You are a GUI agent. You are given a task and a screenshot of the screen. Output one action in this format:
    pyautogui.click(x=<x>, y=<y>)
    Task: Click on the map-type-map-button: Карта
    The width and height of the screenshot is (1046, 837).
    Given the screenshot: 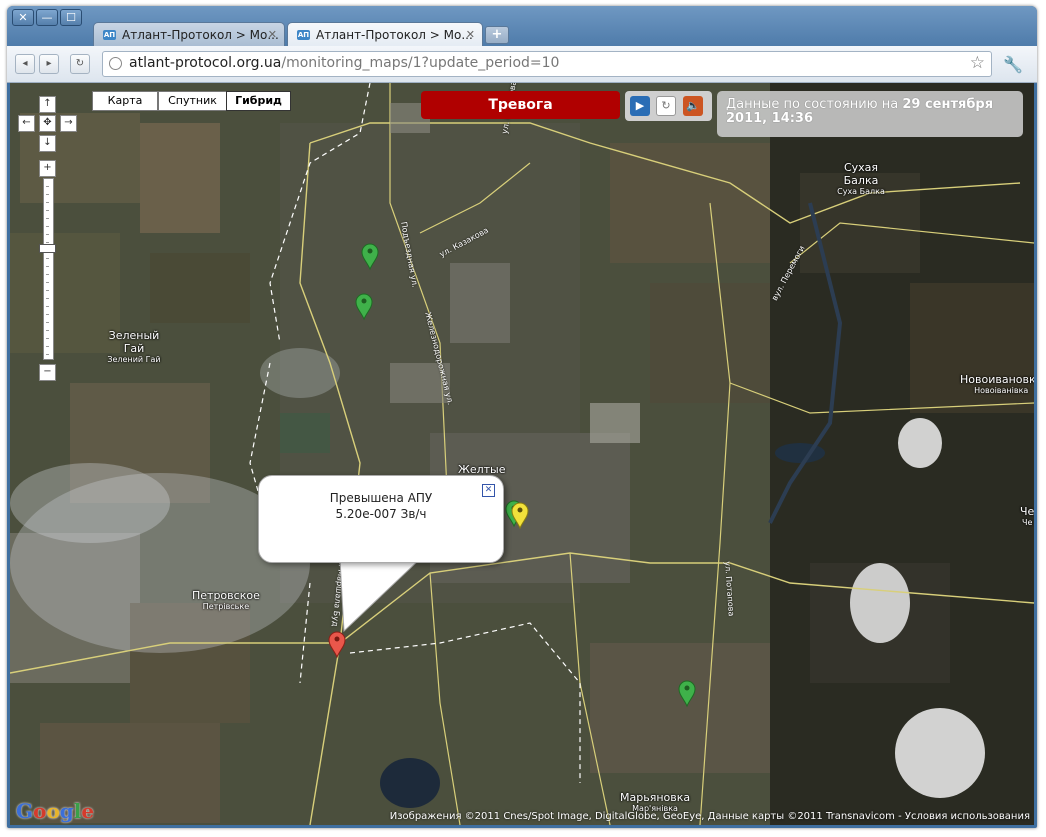 What is the action you would take?
    pyautogui.click(x=125, y=101)
    